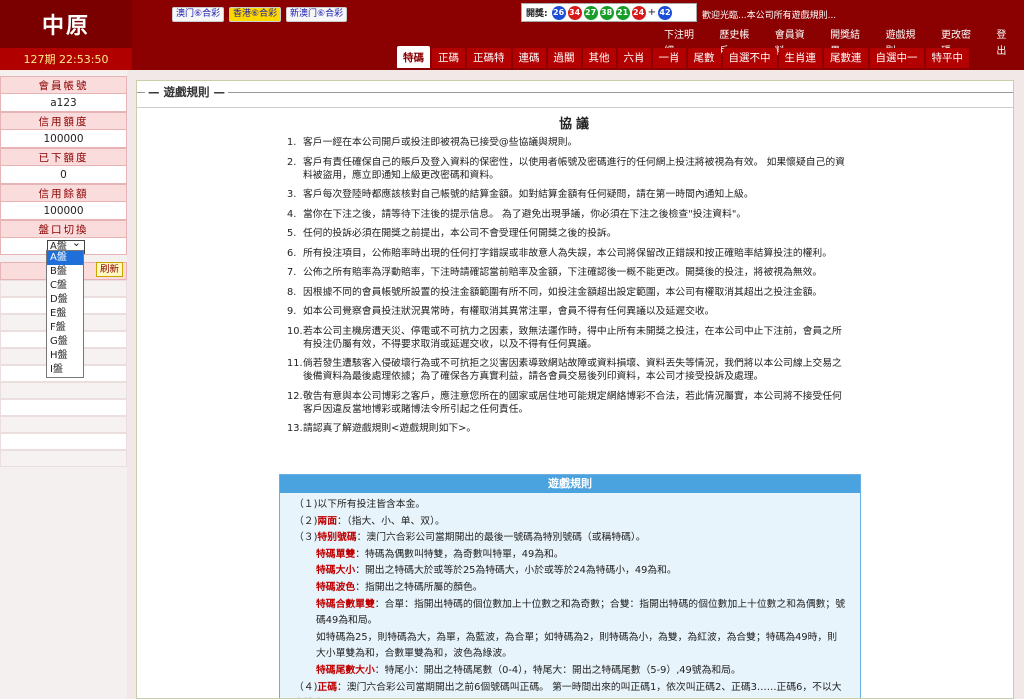 This screenshot has width=1024, height=699. What do you see at coordinates (947, 58) in the screenshot?
I see `tab: 特平中` at bounding box center [947, 58].